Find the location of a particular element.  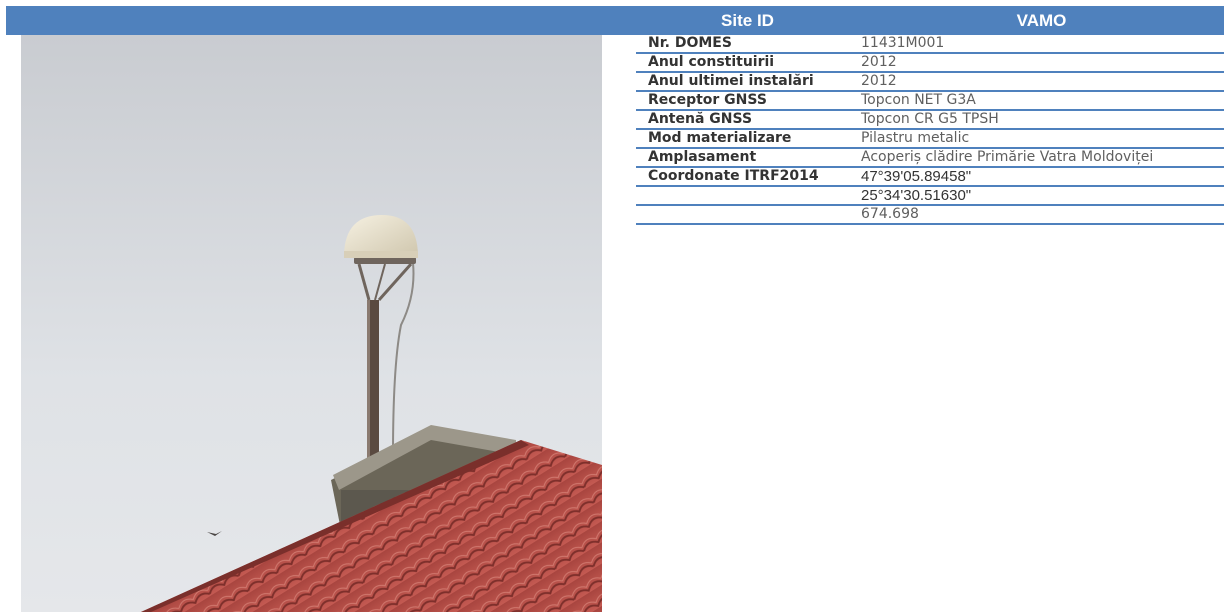

row-value: Pilastru metalic is located at coordinates (1041, 139).